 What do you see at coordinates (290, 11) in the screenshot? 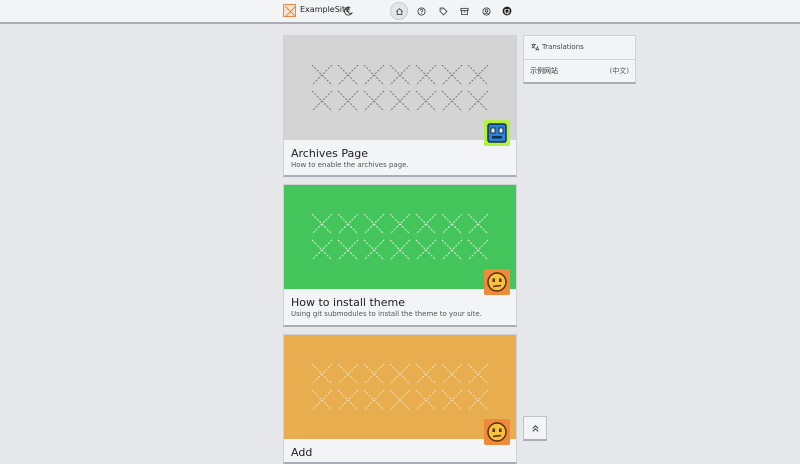
I see `site-logo-icon` at bounding box center [290, 11].